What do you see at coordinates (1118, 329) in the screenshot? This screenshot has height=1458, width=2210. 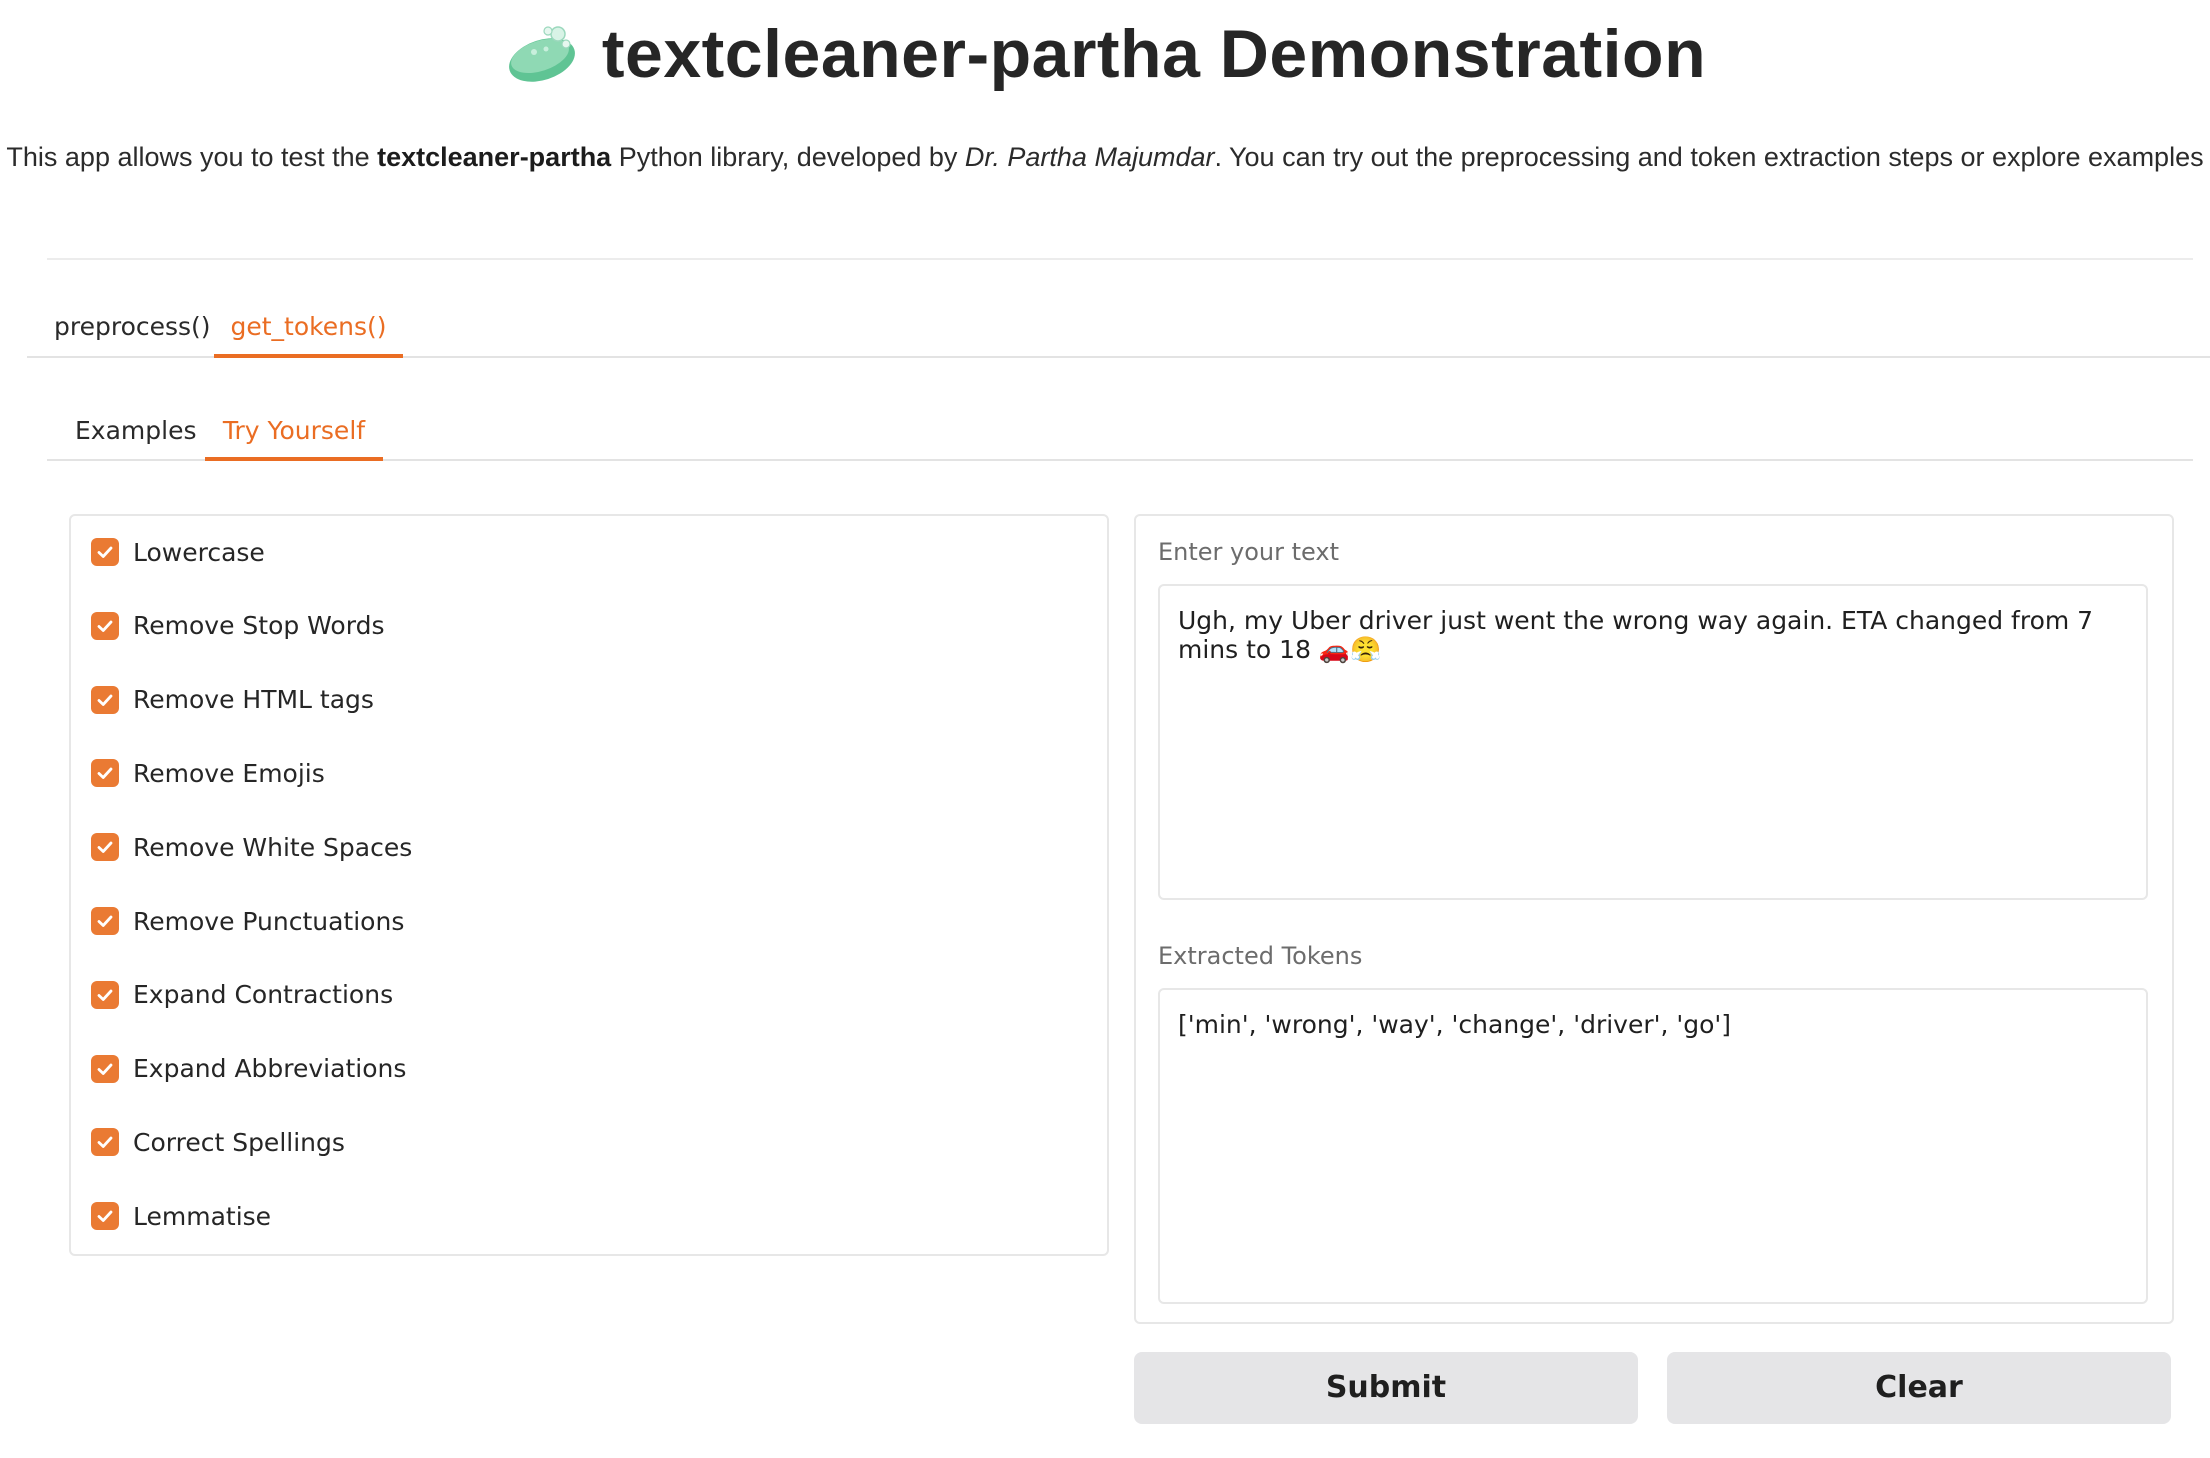 I see `main-tab-bar: preprocess() get_tokens()` at bounding box center [1118, 329].